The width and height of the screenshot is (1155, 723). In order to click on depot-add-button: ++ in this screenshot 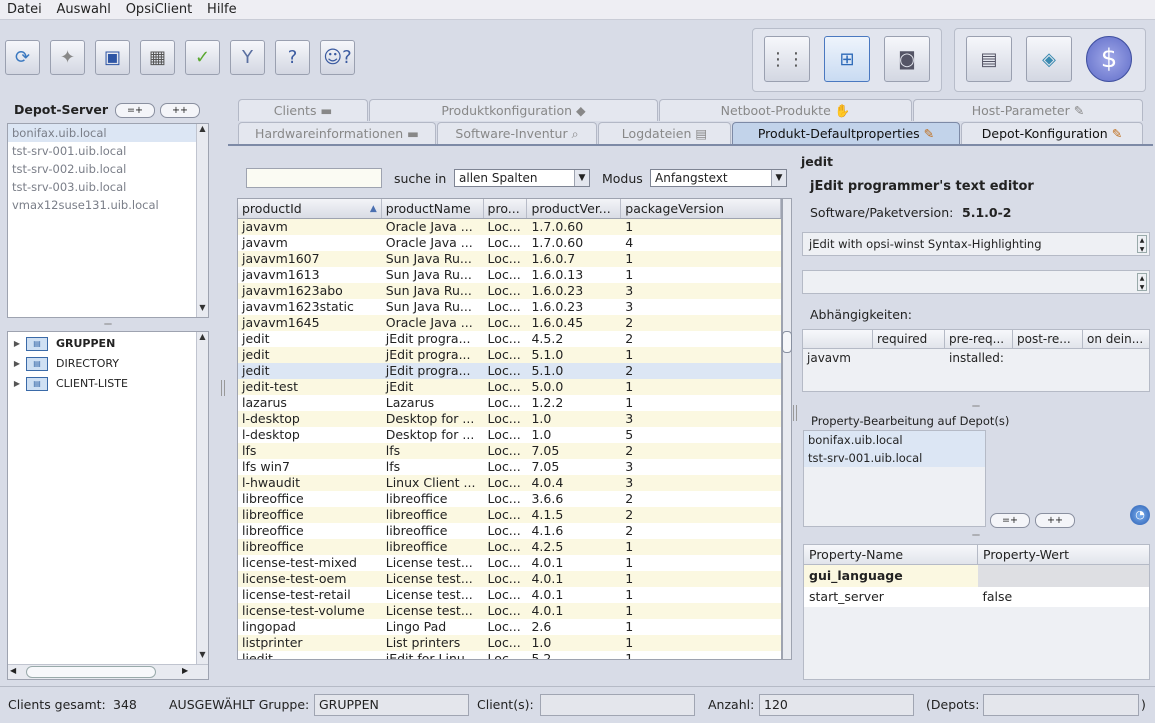, I will do `click(180, 110)`.